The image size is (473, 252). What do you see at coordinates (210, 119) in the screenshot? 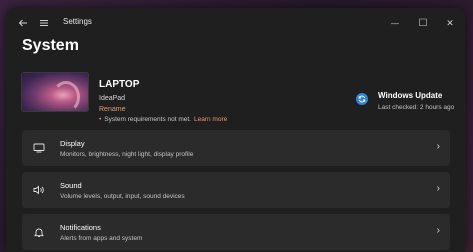
I see `learn-more-link: Learn more` at bounding box center [210, 119].